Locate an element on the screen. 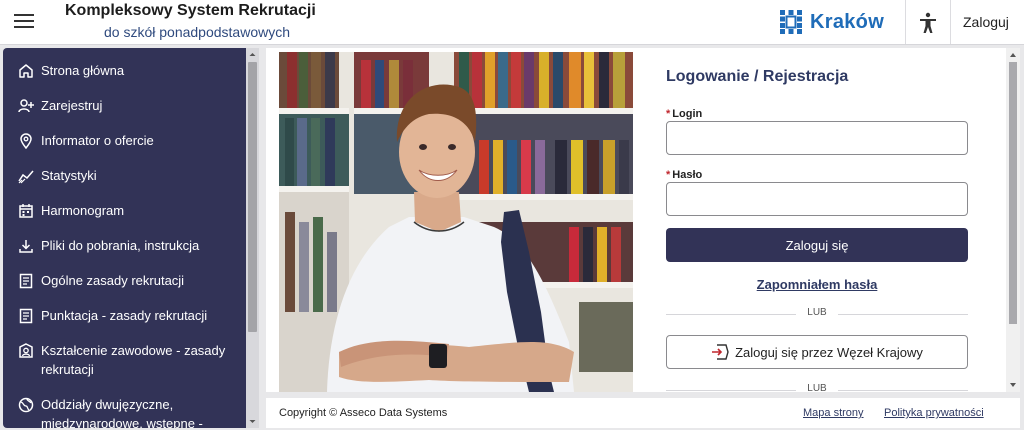 The height and width of the screenshot is (430, 1024). sidebar-item-label: Punktacja - zasady rekrutacji is located at coordinates (124, 315).